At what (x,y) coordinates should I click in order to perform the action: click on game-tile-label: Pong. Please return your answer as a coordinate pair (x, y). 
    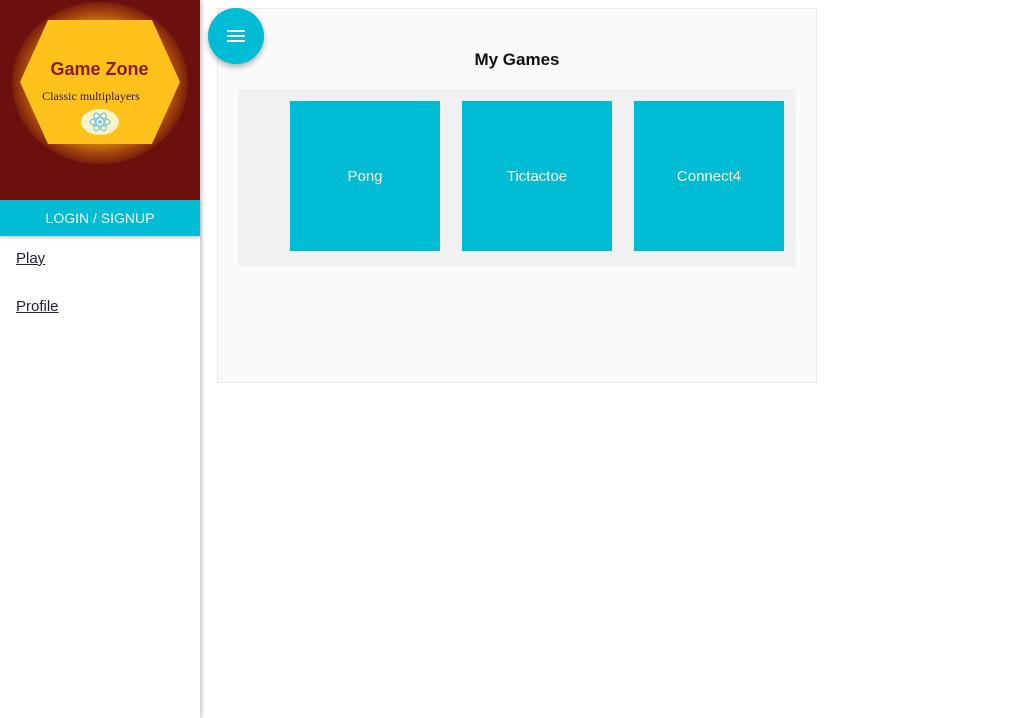
    Looking at the image, I should click on (365, 176).